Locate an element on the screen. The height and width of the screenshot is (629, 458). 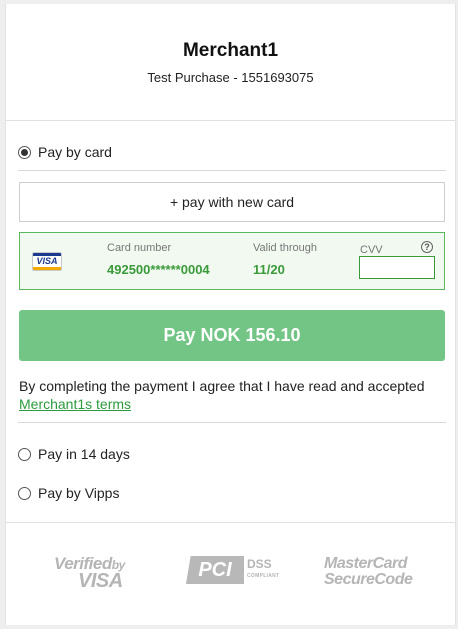
pay-by-card-option: Pay by card is located at coordinates (65, 152).